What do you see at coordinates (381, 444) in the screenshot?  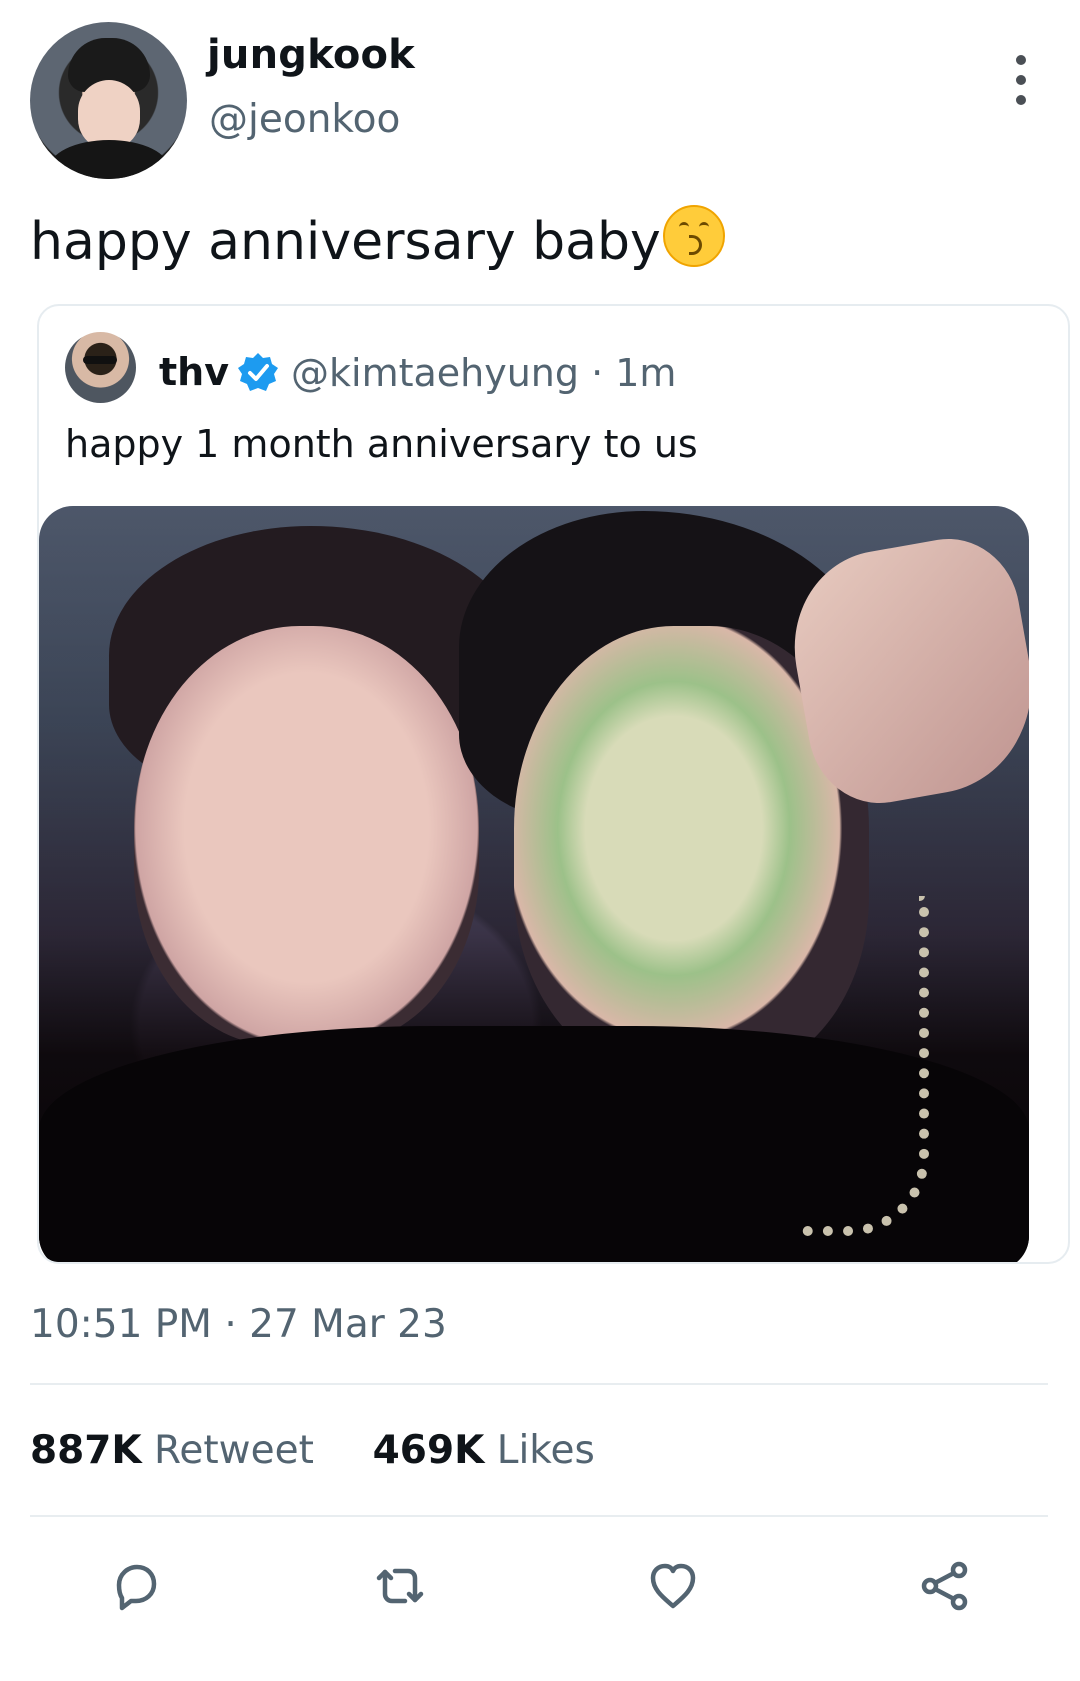 I see `quoted-tweet-text: happy 1 month anniversary to us` at bounding box center [381, 444].